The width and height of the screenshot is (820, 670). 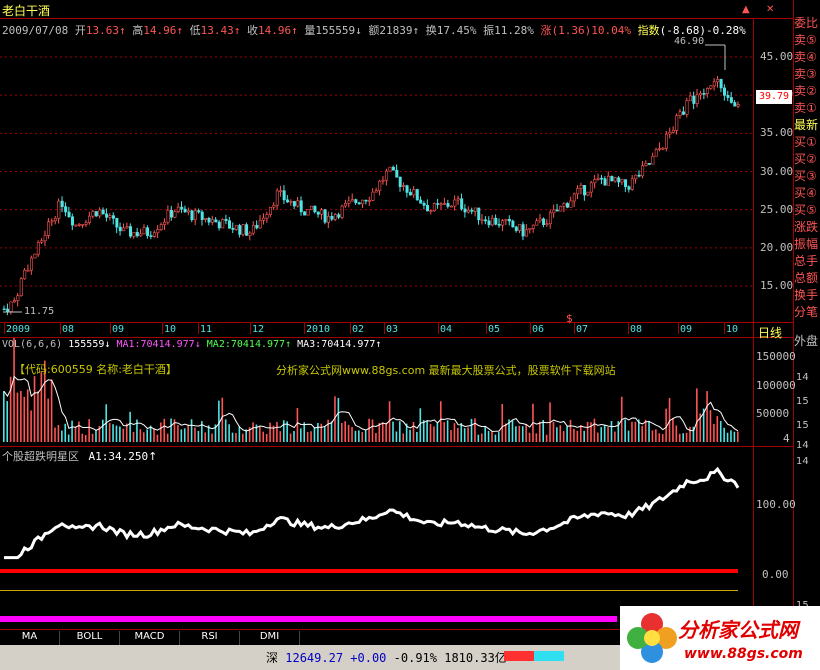 What do you see at coordinates (807, 141) in the screenshot?
I see `right-panel-item: 买①` at bounding box center [807, 141].